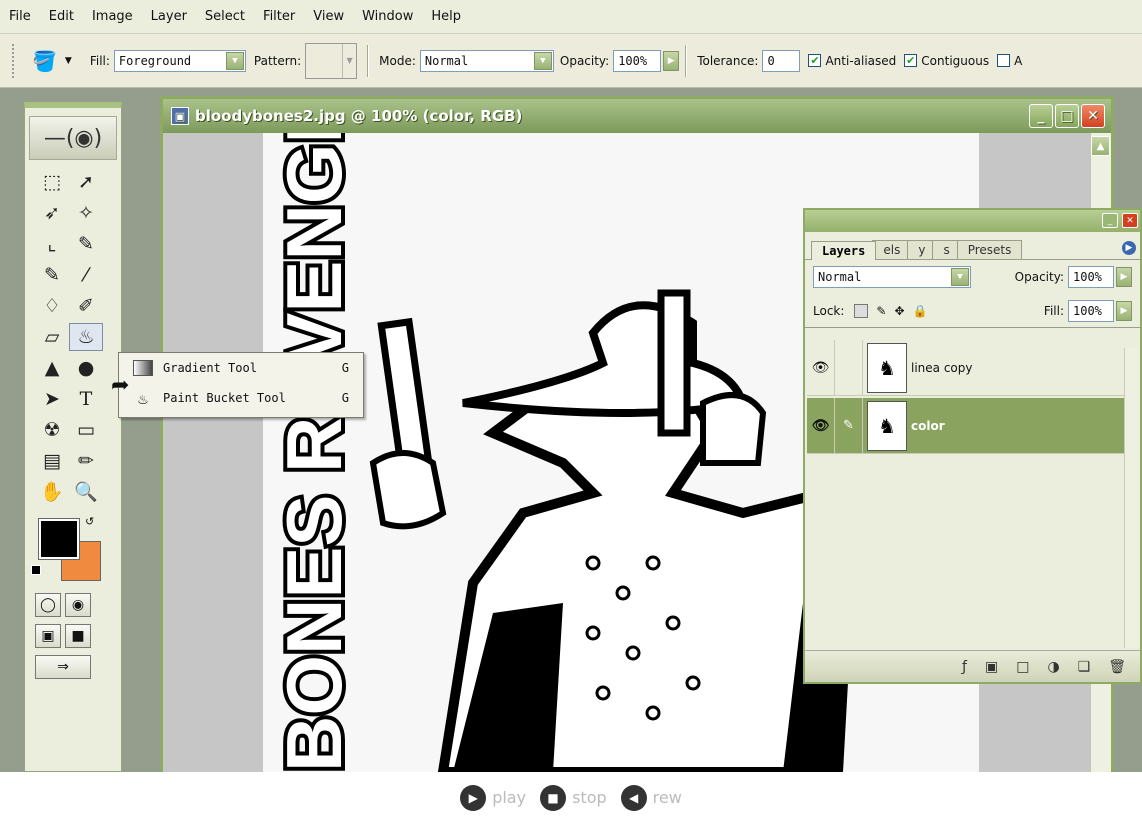 The width and height of the screenshot is (1142, 823). Describe the element at coordinates (1041, 116) in the screenshot. I see `minimize-button: _` at that location.